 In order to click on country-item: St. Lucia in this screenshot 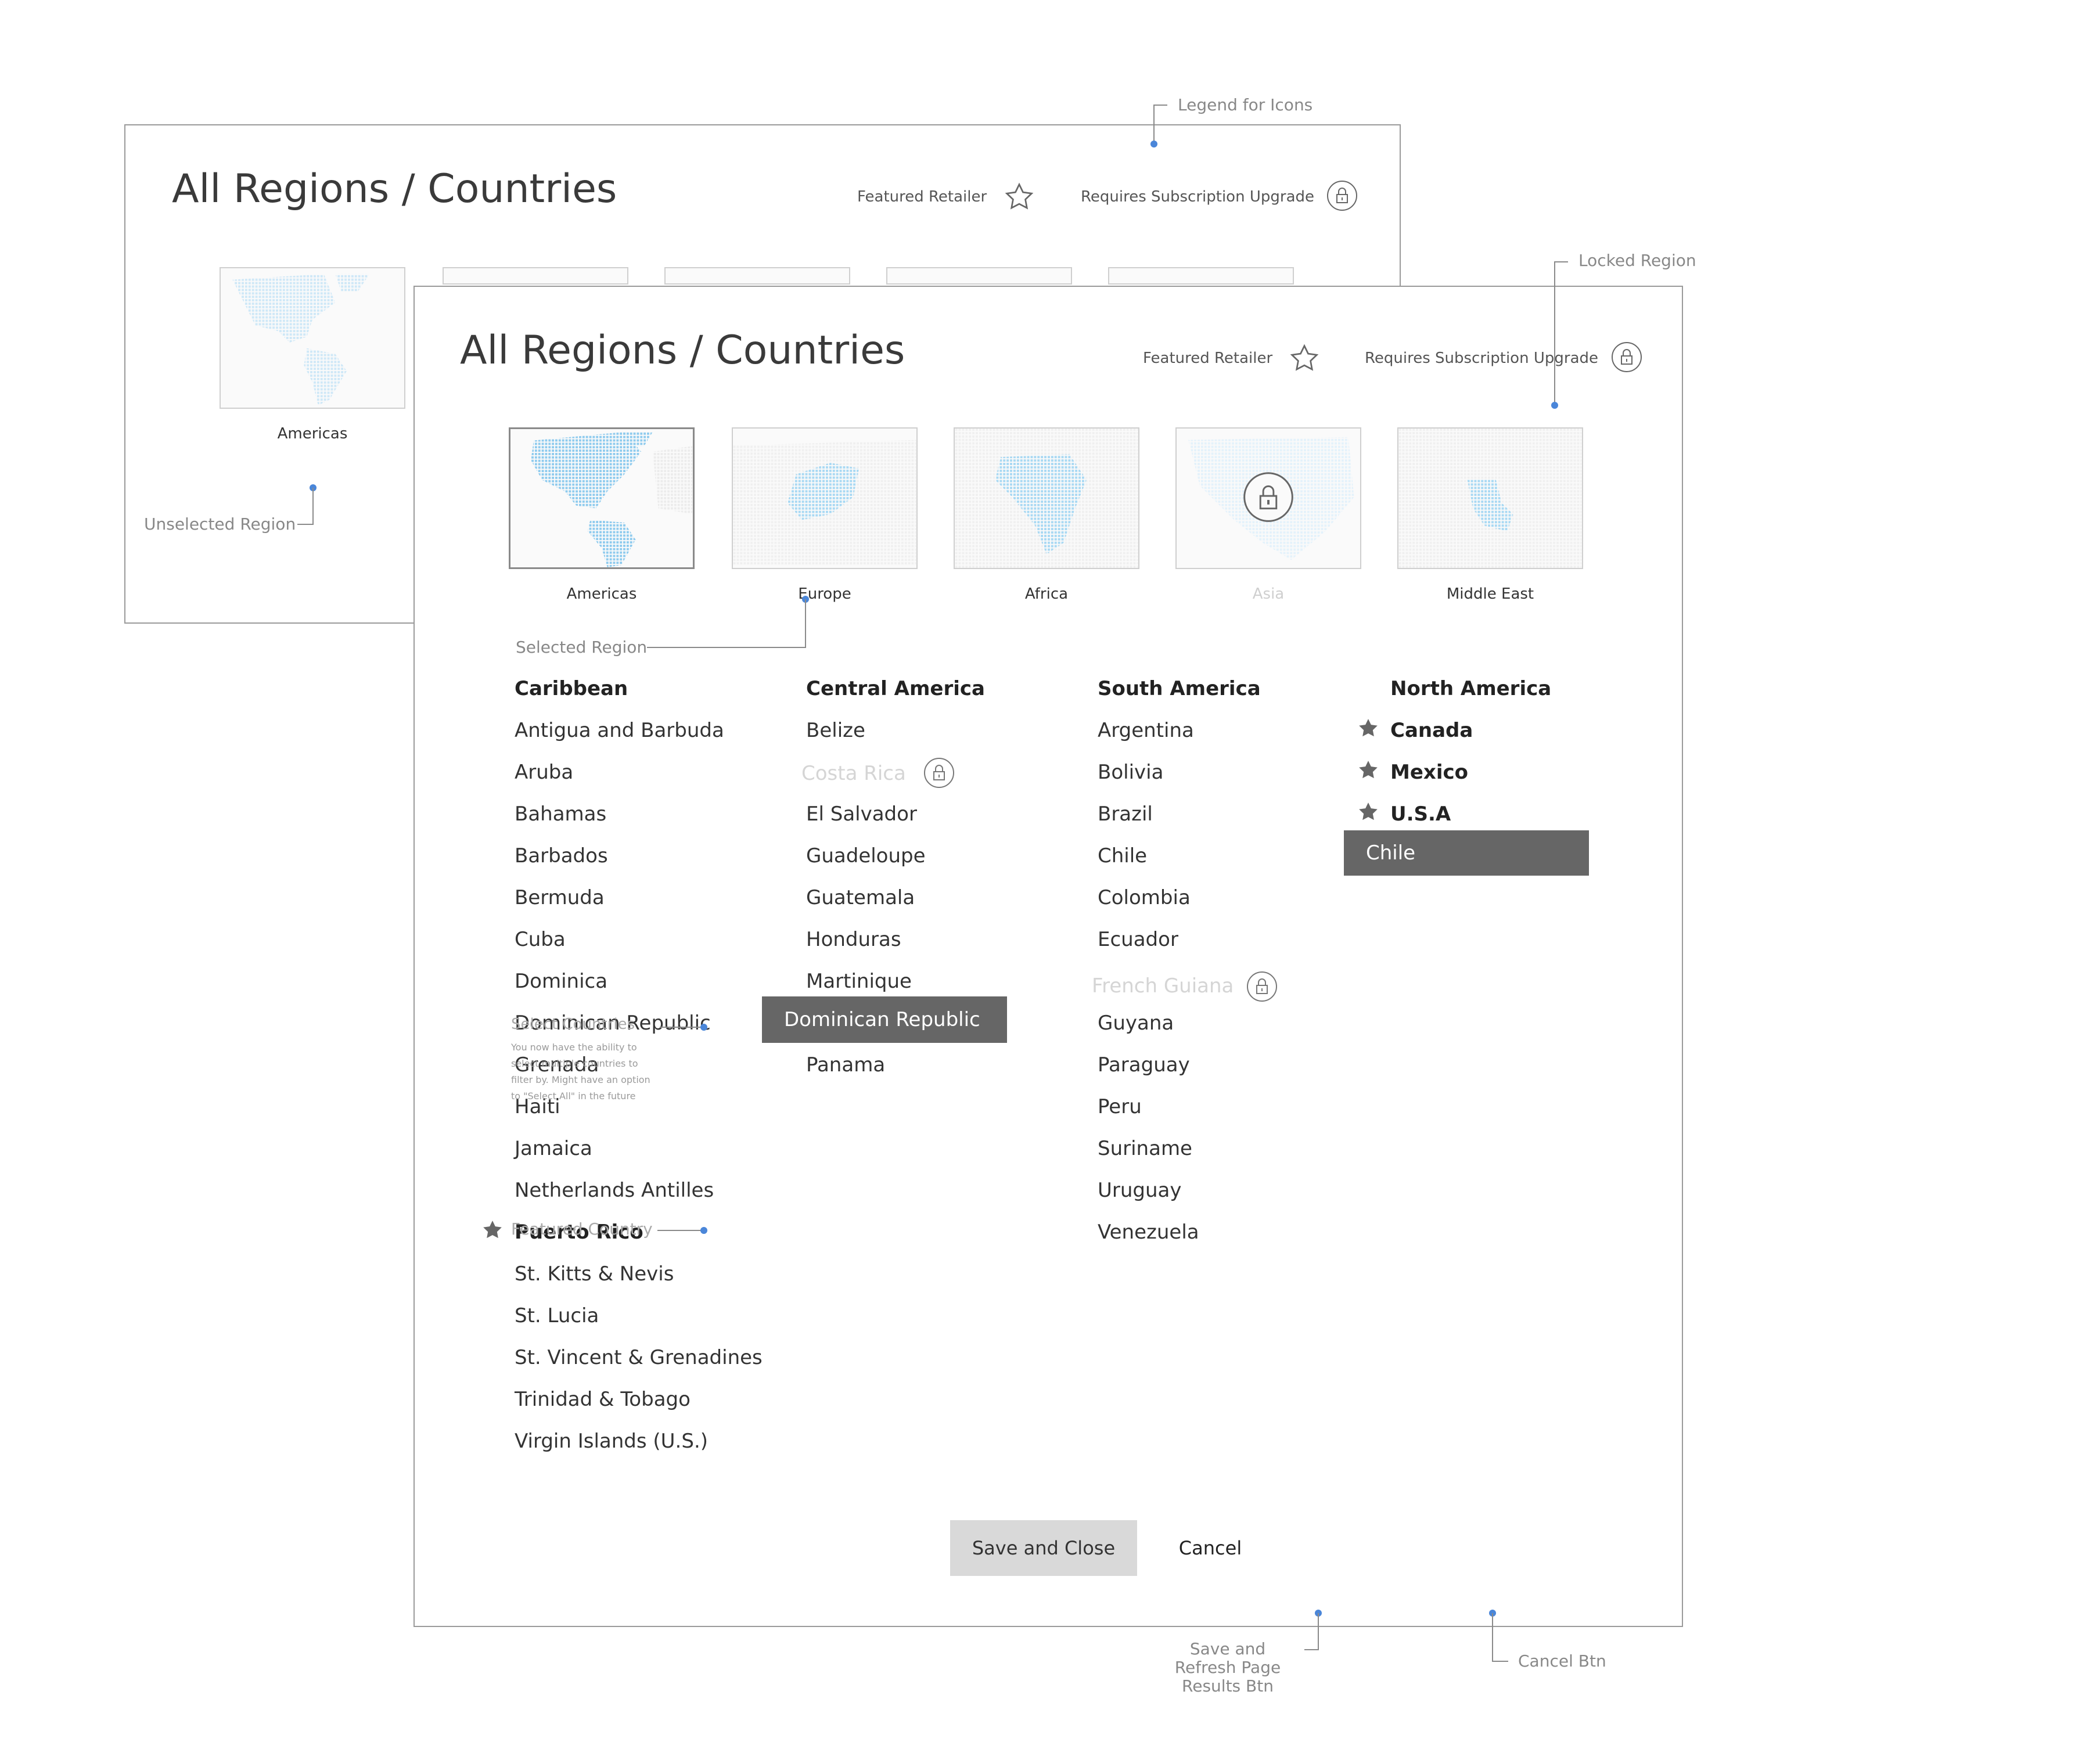, I will do `click(557, 1315)`.